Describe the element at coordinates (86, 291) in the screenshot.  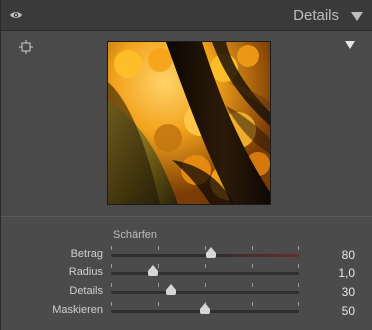
I see `slider-label: Details` at that location.